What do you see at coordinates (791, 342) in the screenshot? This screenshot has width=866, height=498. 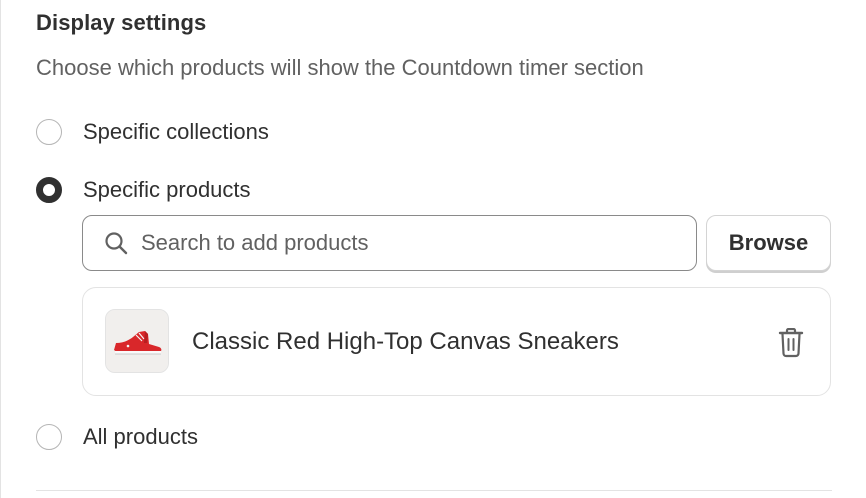 I see `trash-icon` at bounding box center [791, 342].